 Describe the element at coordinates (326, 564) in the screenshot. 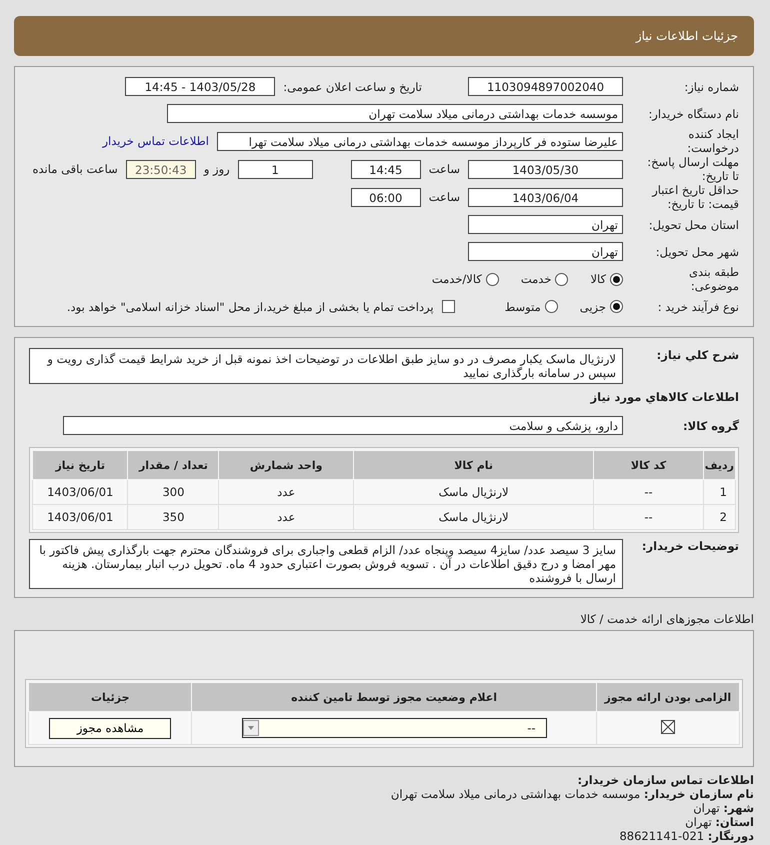

I see `notes-text-area: سایز 3 سیصد عدد/ سایز4 سیصد وپنجاه عدد/ الزام قطعی واجباری برای فروشندگان محترم جهت بارگذاری پیش فاکتور با مهر امضا و درج دقیق اطلاعات در آن . تسویه فروش بصورت اعتباری حدود 4 ماه. تحویل درب انبار بیمارستان. هزینه ارسال با فروشنده` at that location.